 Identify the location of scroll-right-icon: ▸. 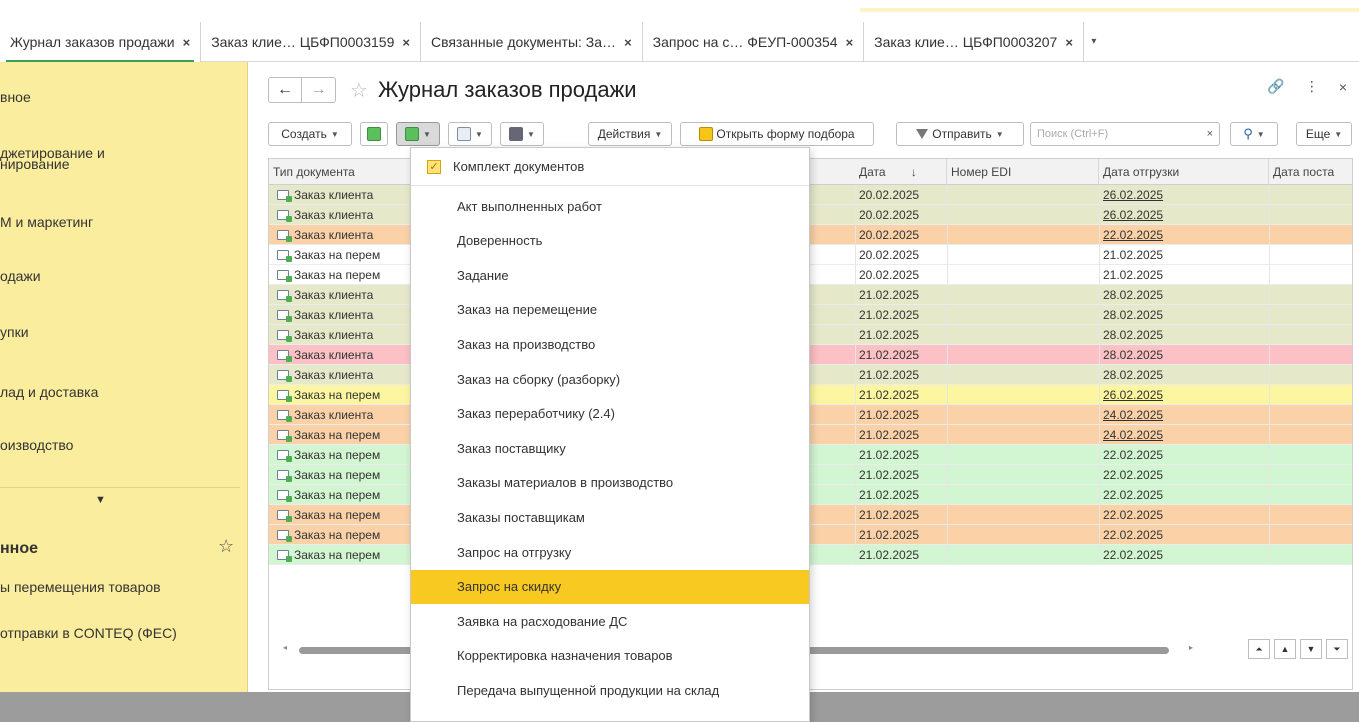
(1191, 647).